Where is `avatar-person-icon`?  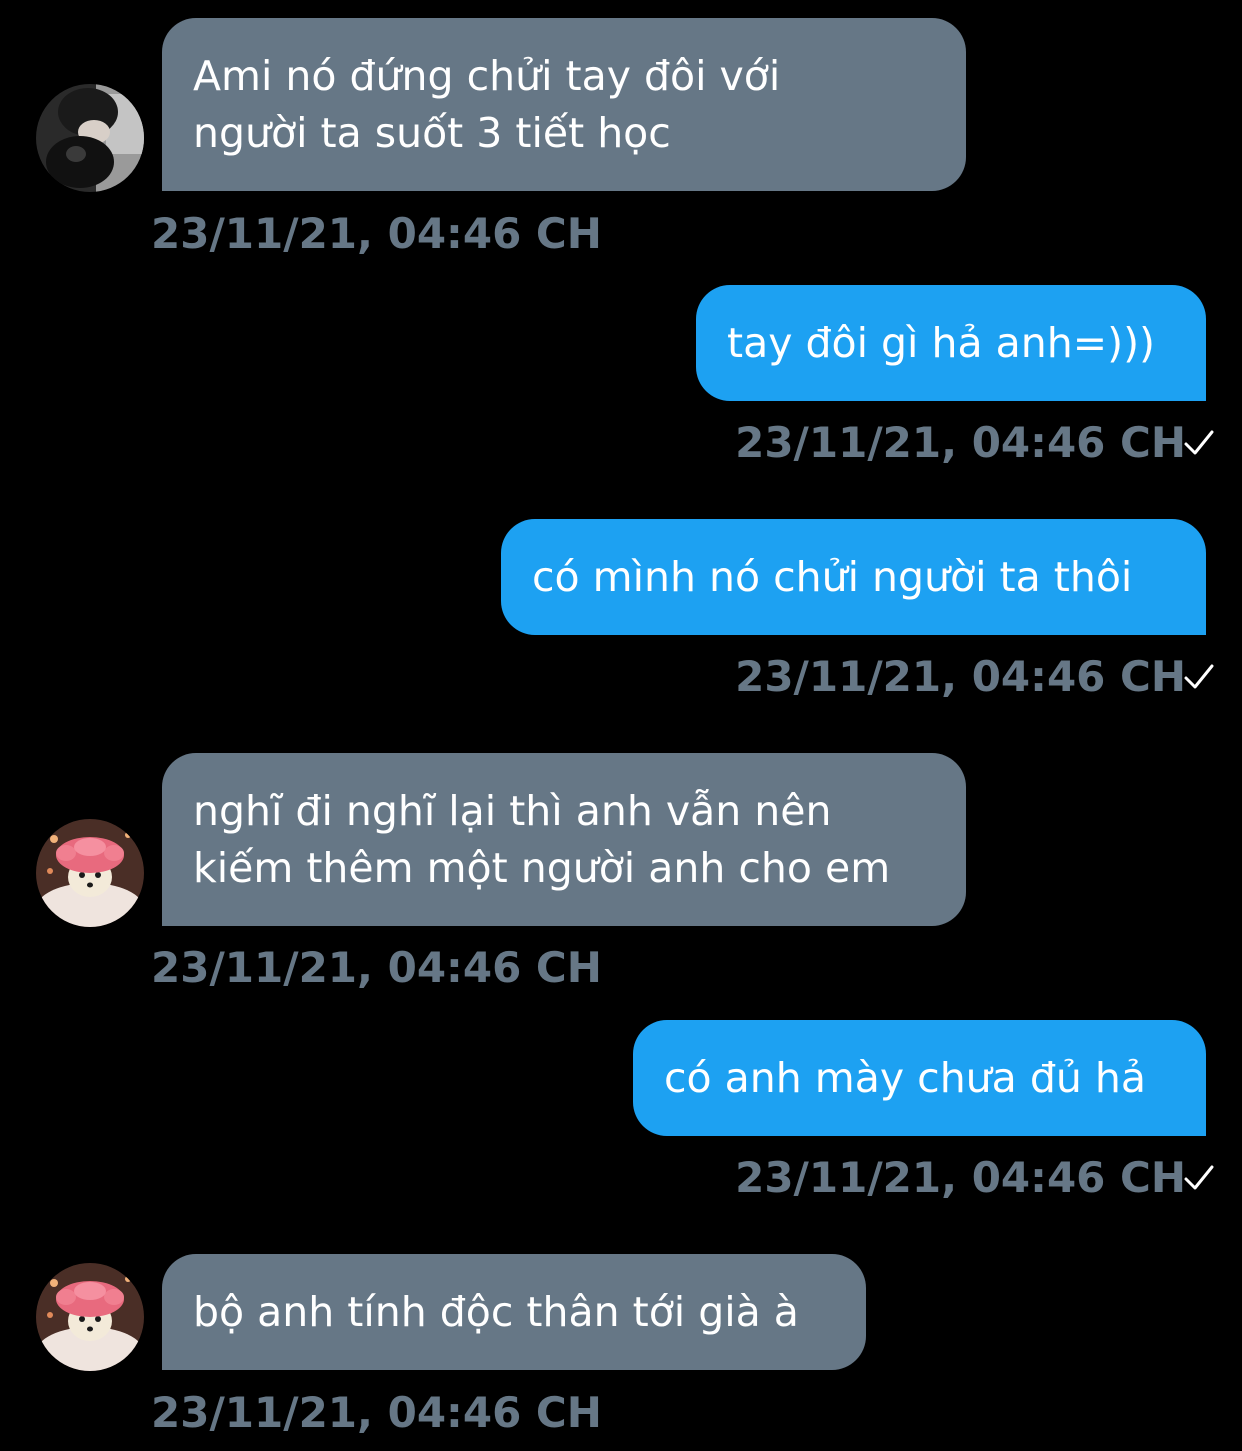
avatar-person-icon is located at coordinates (90, 138).